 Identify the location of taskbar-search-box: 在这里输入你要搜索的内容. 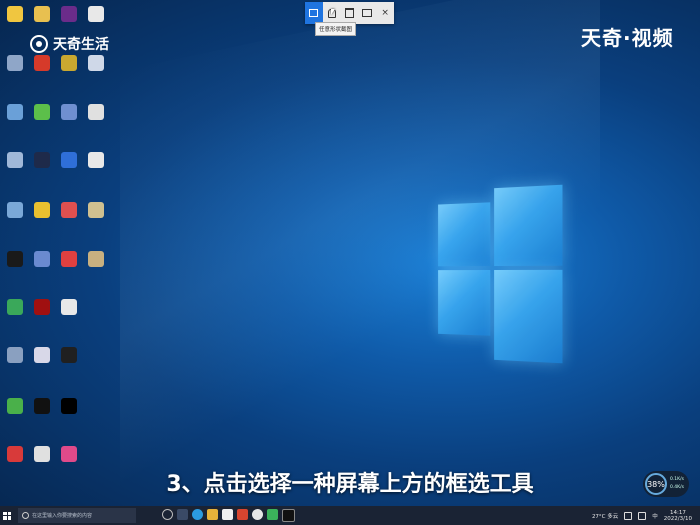
(77, 515).